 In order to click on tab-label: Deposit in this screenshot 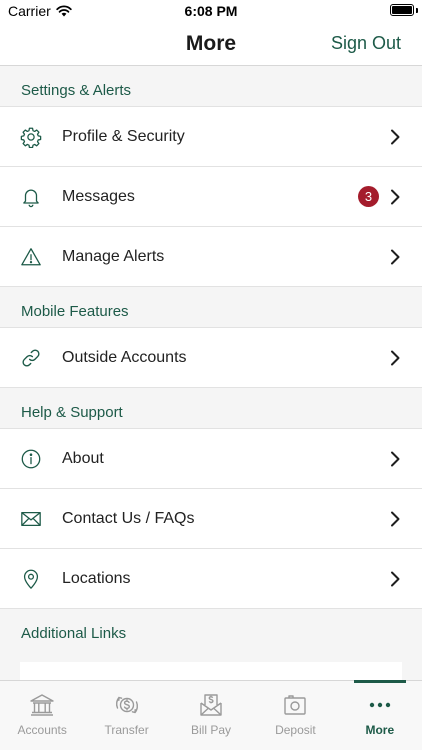, I will do `click(295, 730)`.